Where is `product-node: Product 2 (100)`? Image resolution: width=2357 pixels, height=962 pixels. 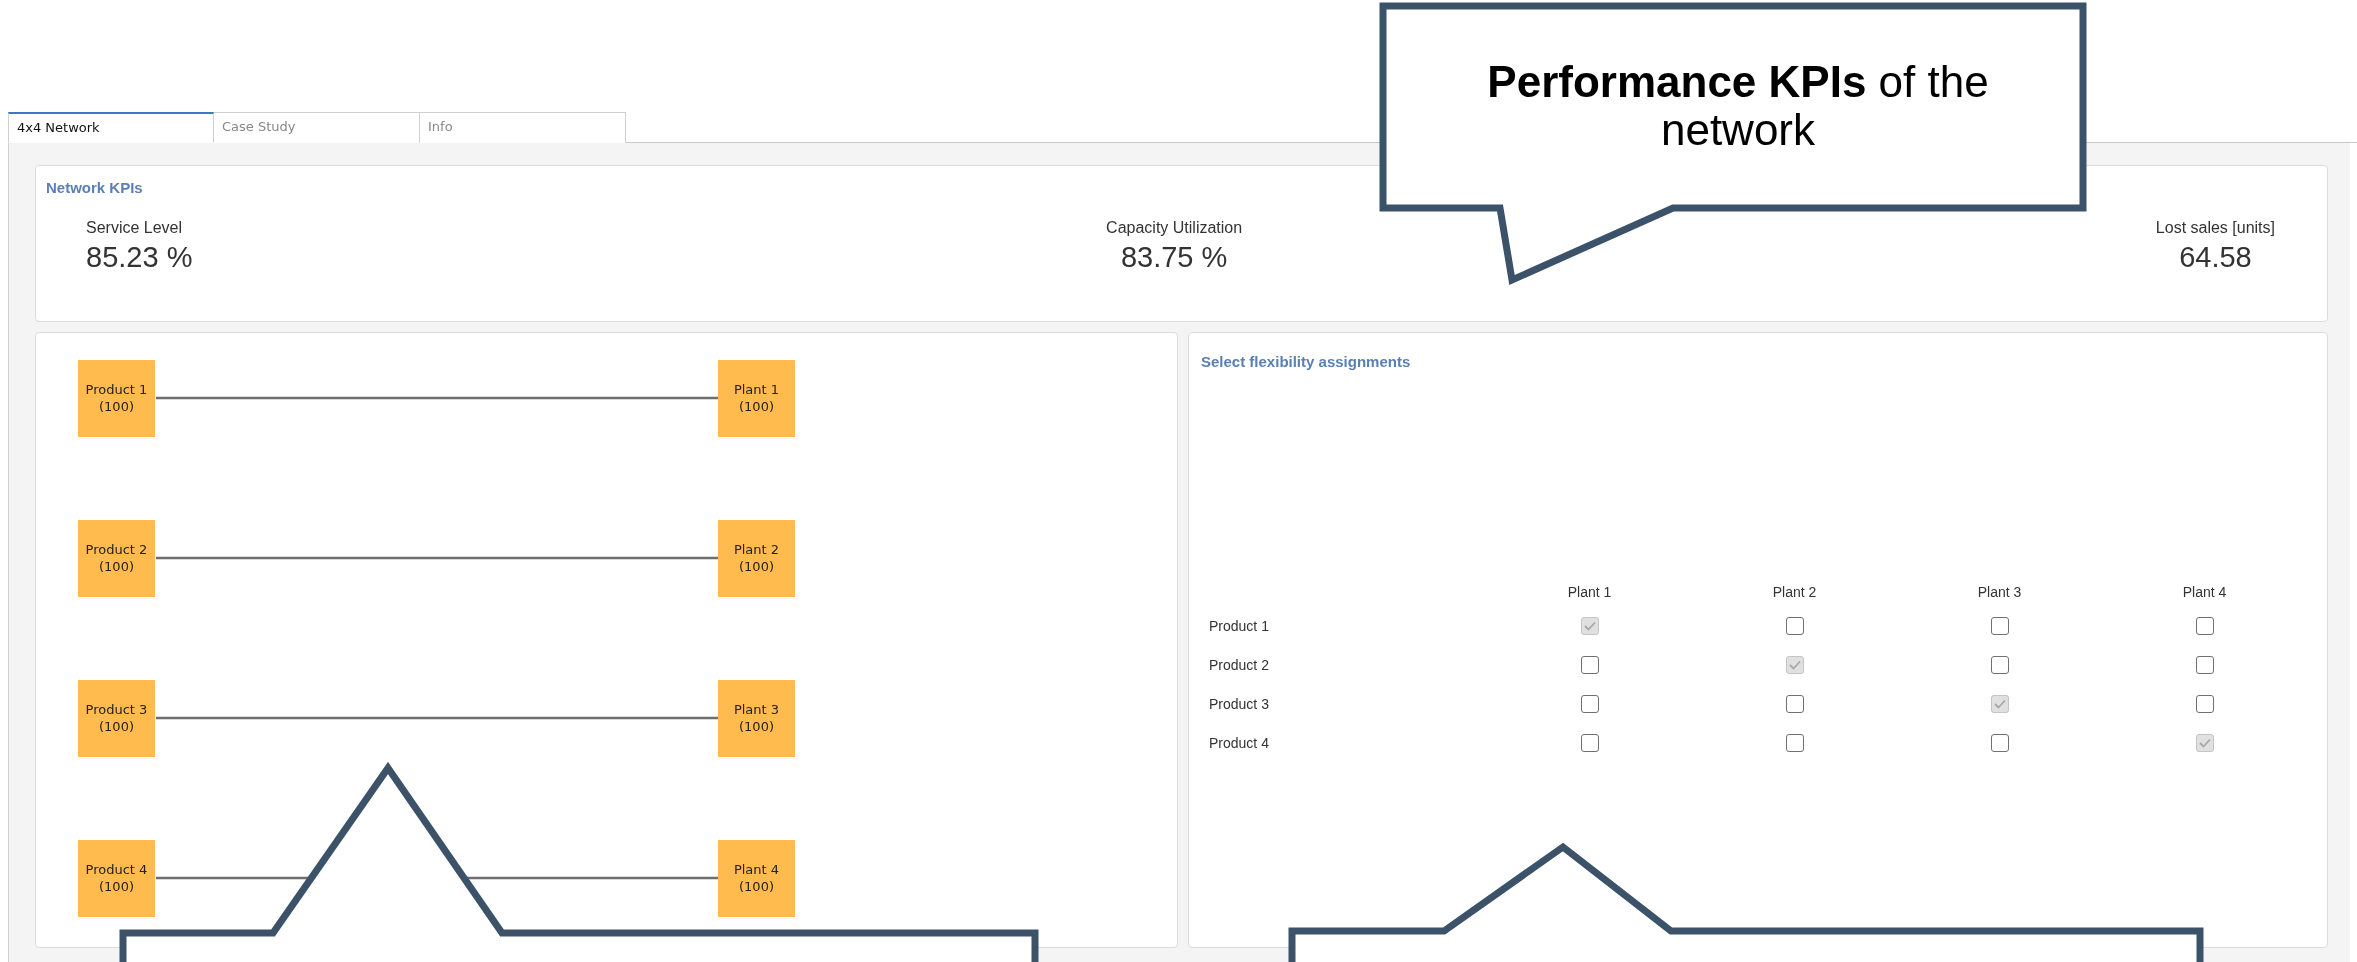
product-node: Product 2 (100) is located at coordinates (116, 558).